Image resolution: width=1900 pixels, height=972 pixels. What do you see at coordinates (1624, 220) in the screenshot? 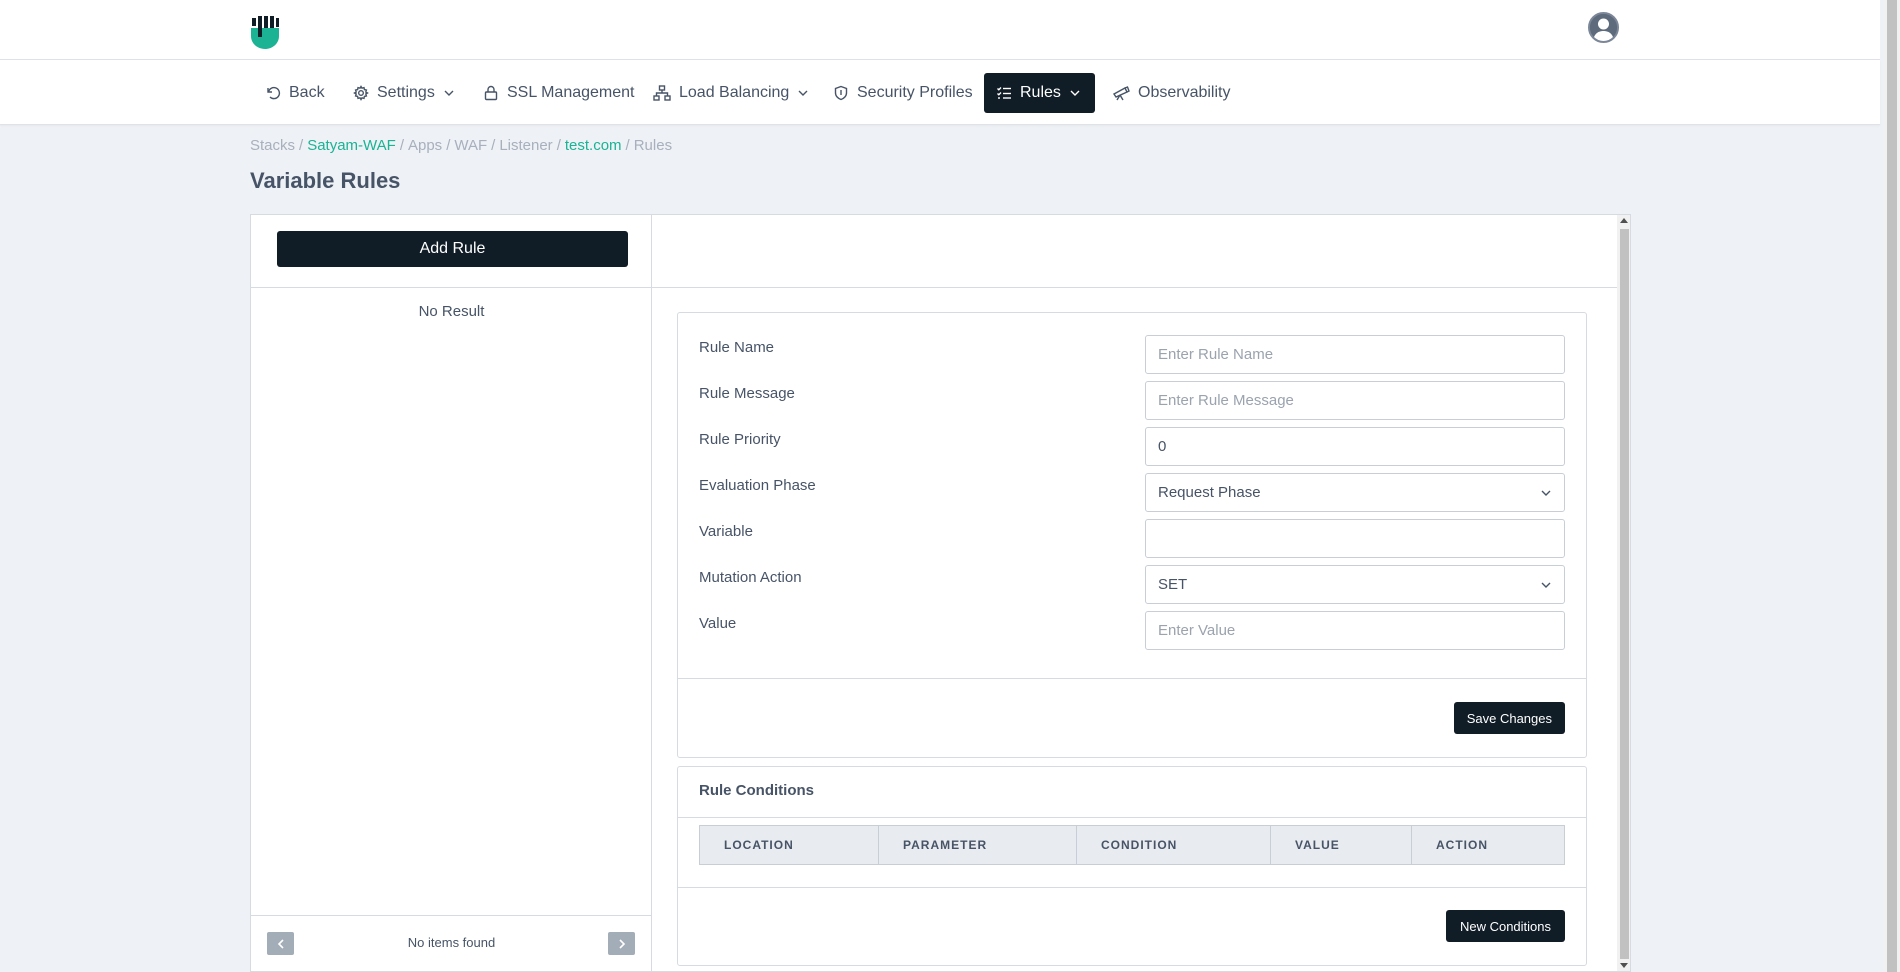
I see `scroll-up-arrow-icon` at bounding box center [1624, 220].